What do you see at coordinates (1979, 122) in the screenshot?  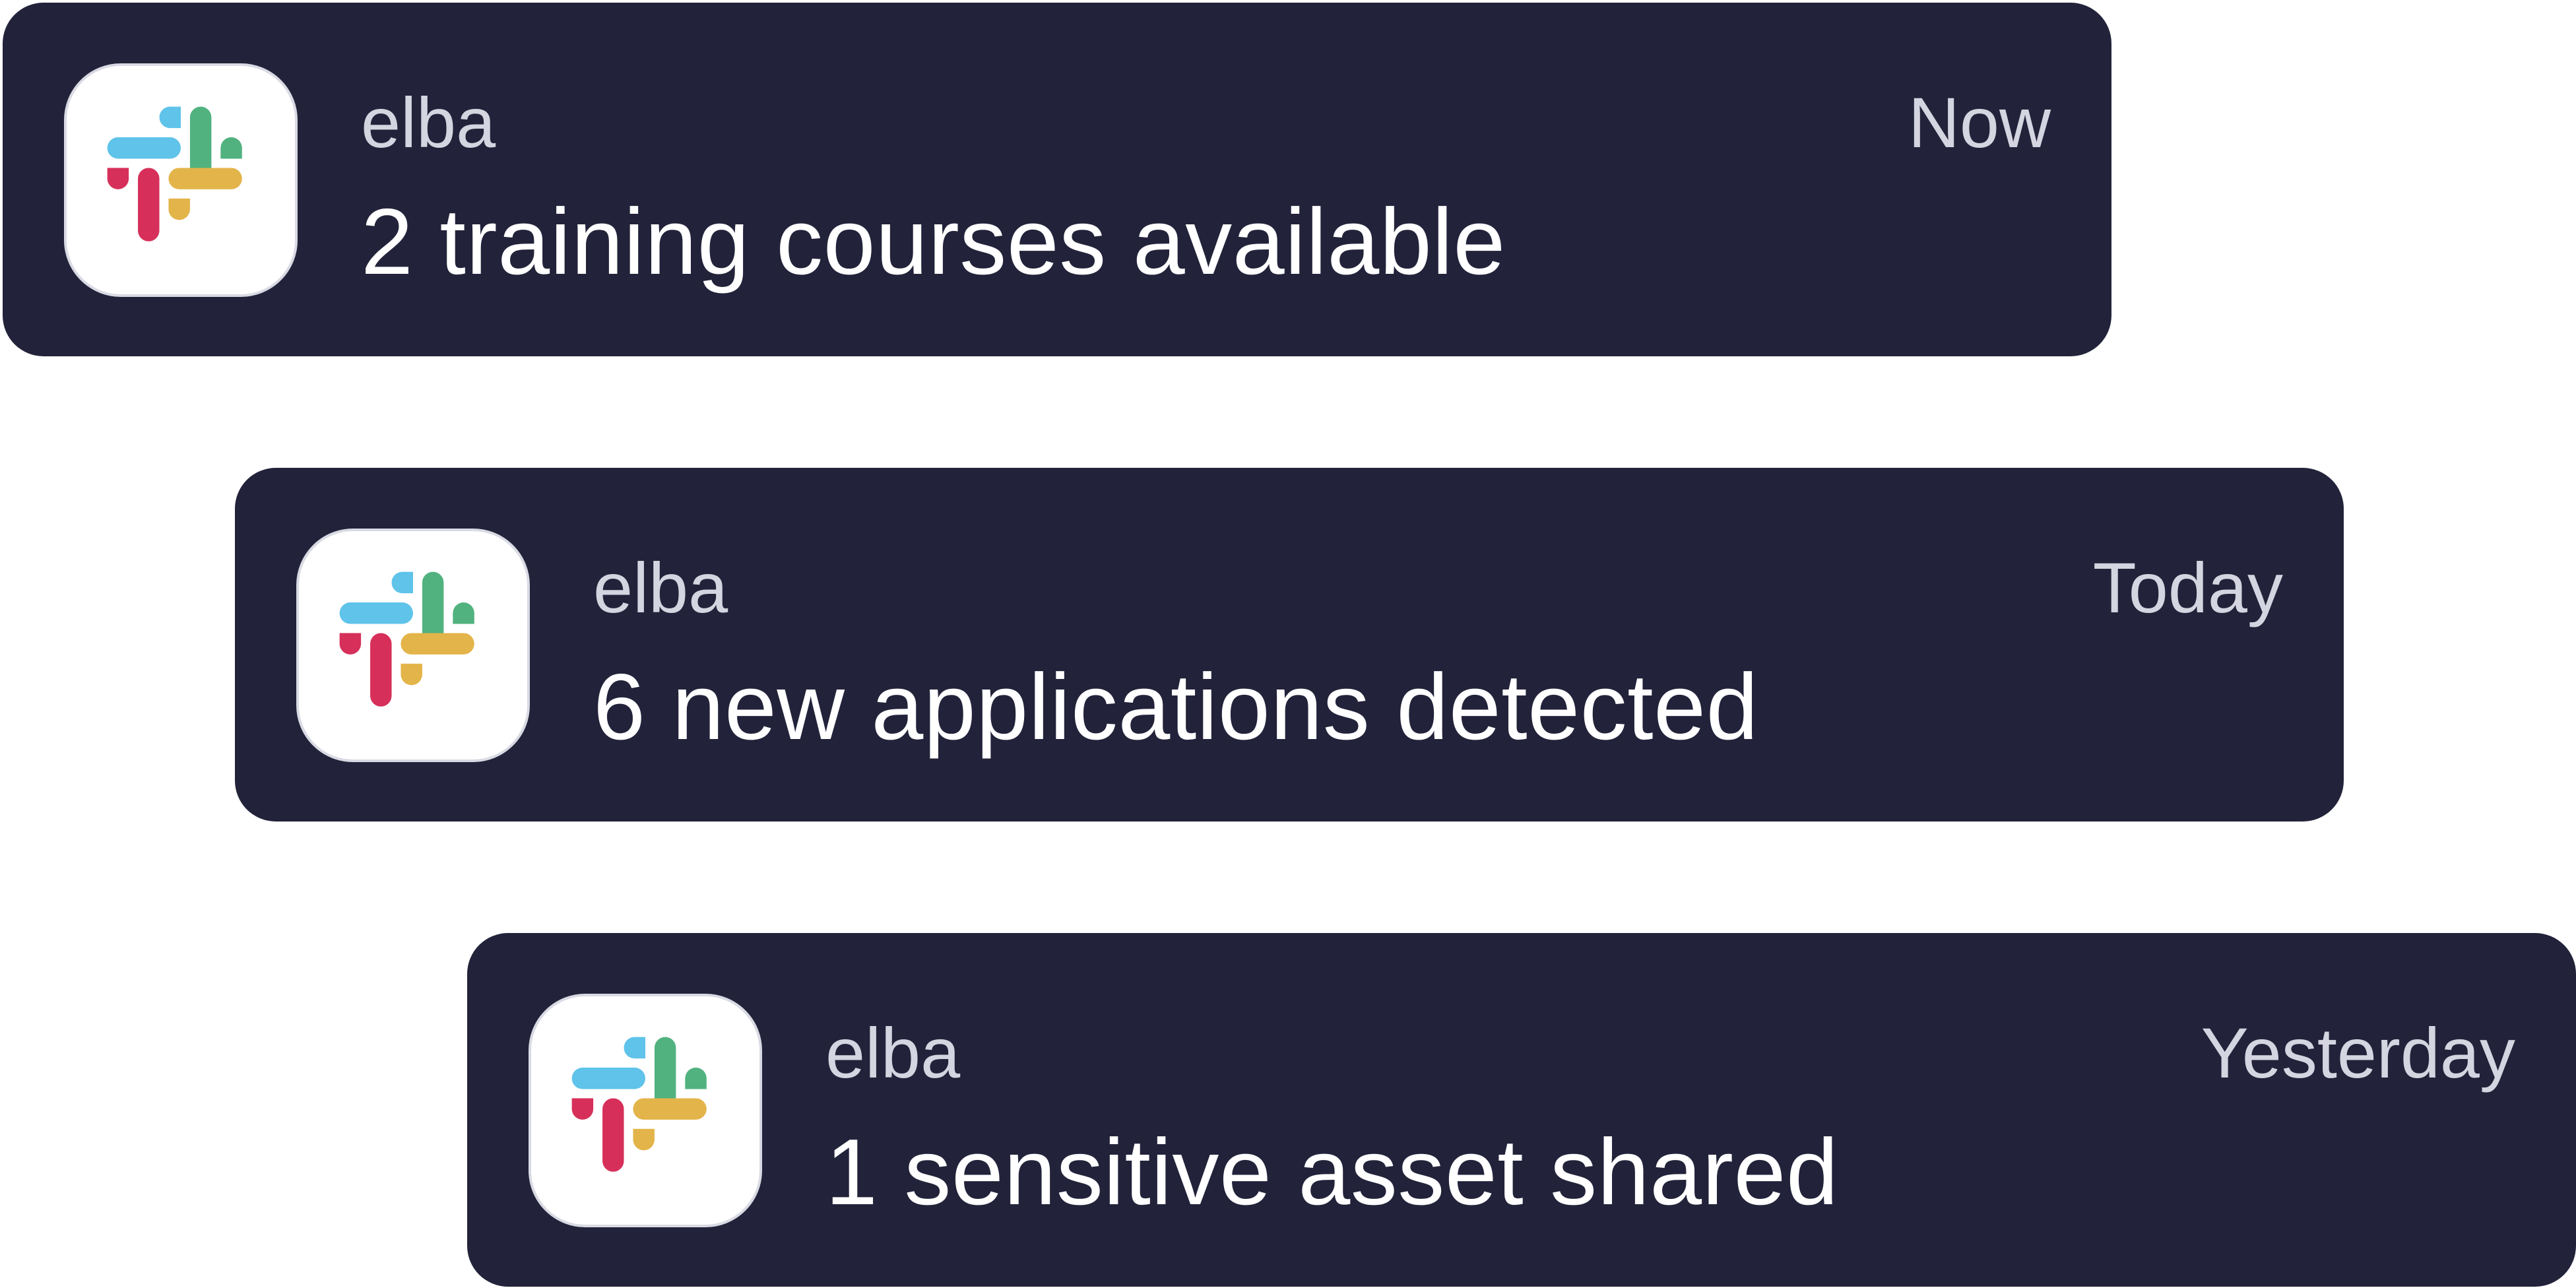 I see `notification-time: Now` at bounding box center [1979, 122].